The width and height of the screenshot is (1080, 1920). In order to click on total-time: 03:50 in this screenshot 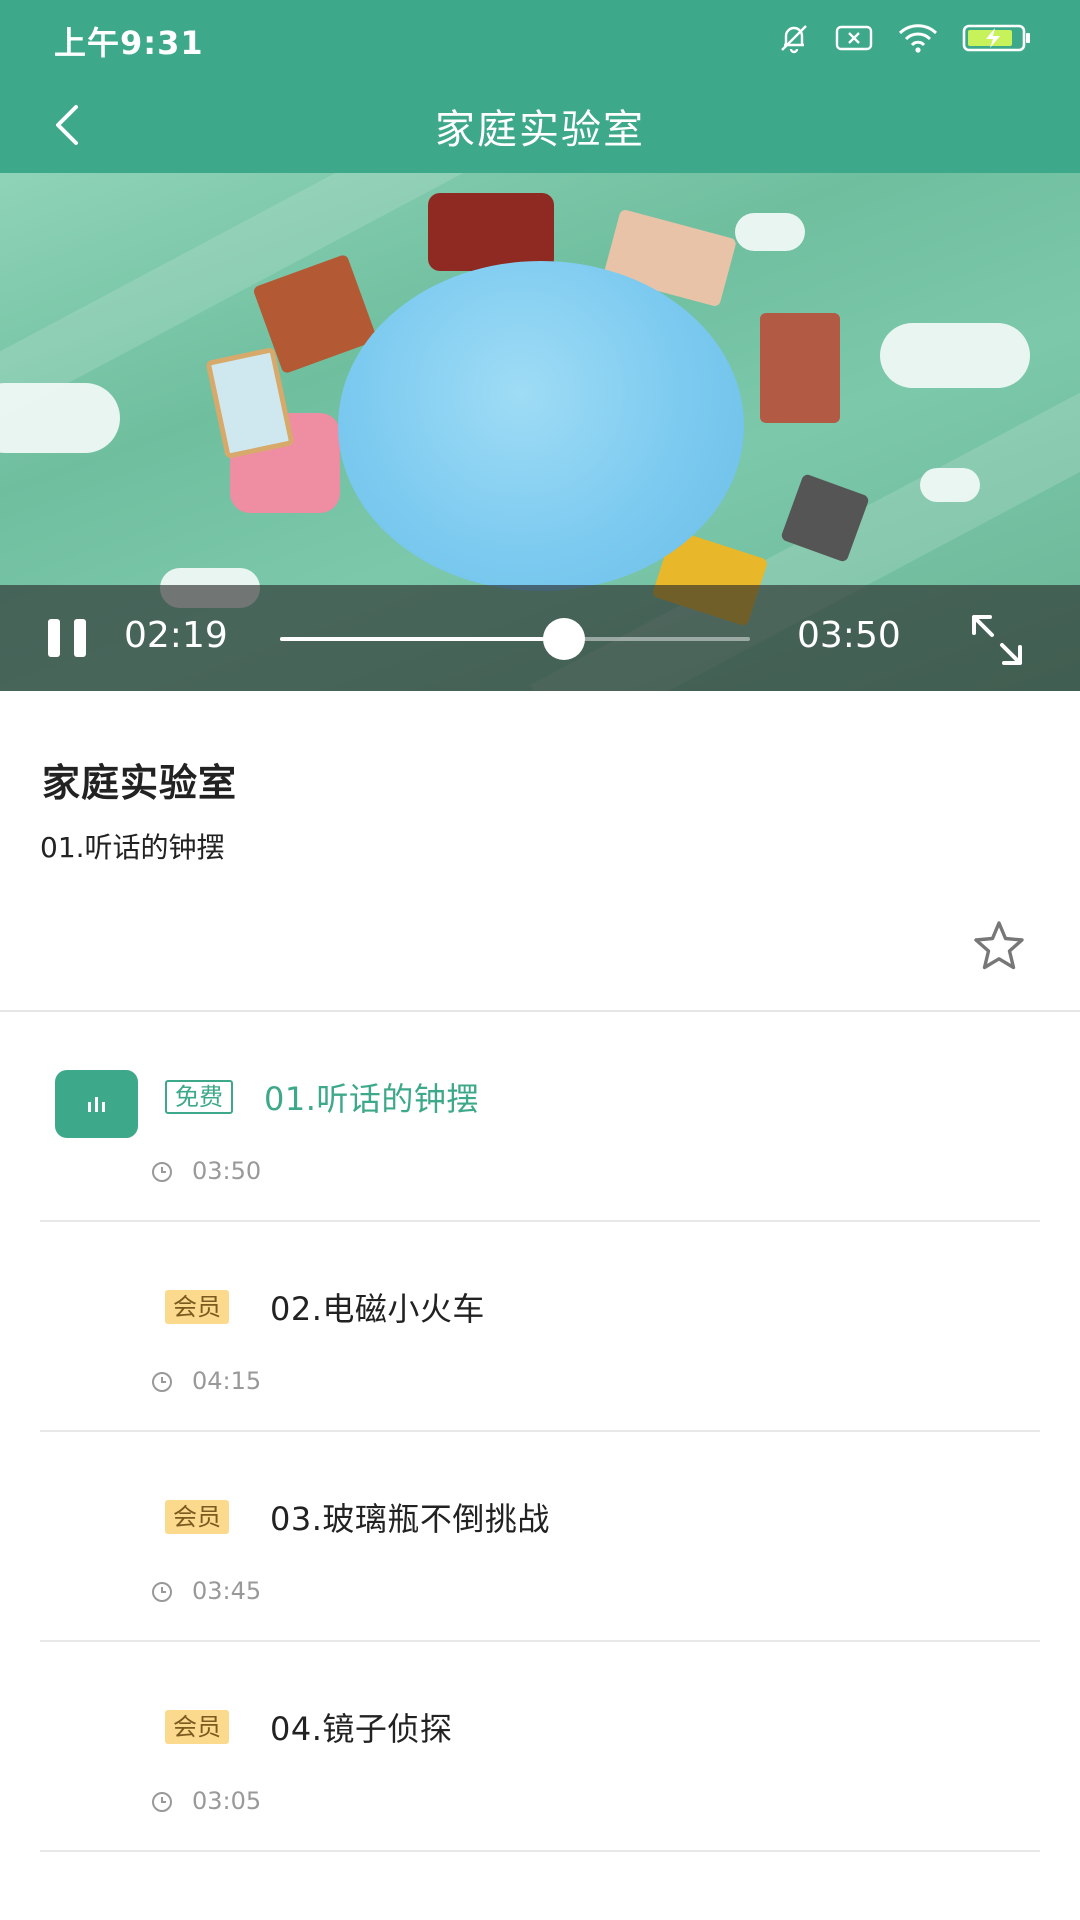, I will do `click(849, 635)`.